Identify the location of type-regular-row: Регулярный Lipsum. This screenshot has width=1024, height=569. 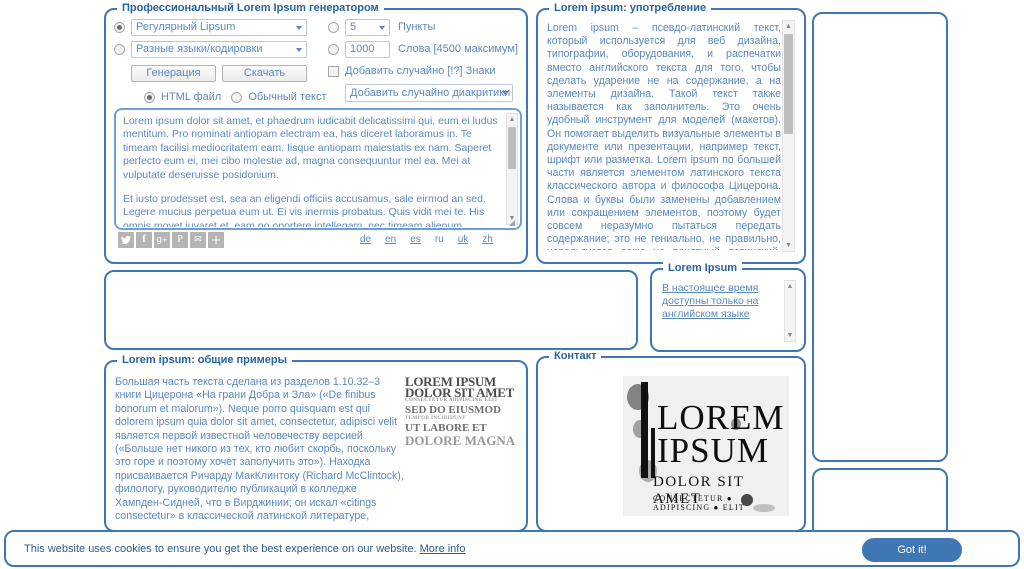
(212, 27).